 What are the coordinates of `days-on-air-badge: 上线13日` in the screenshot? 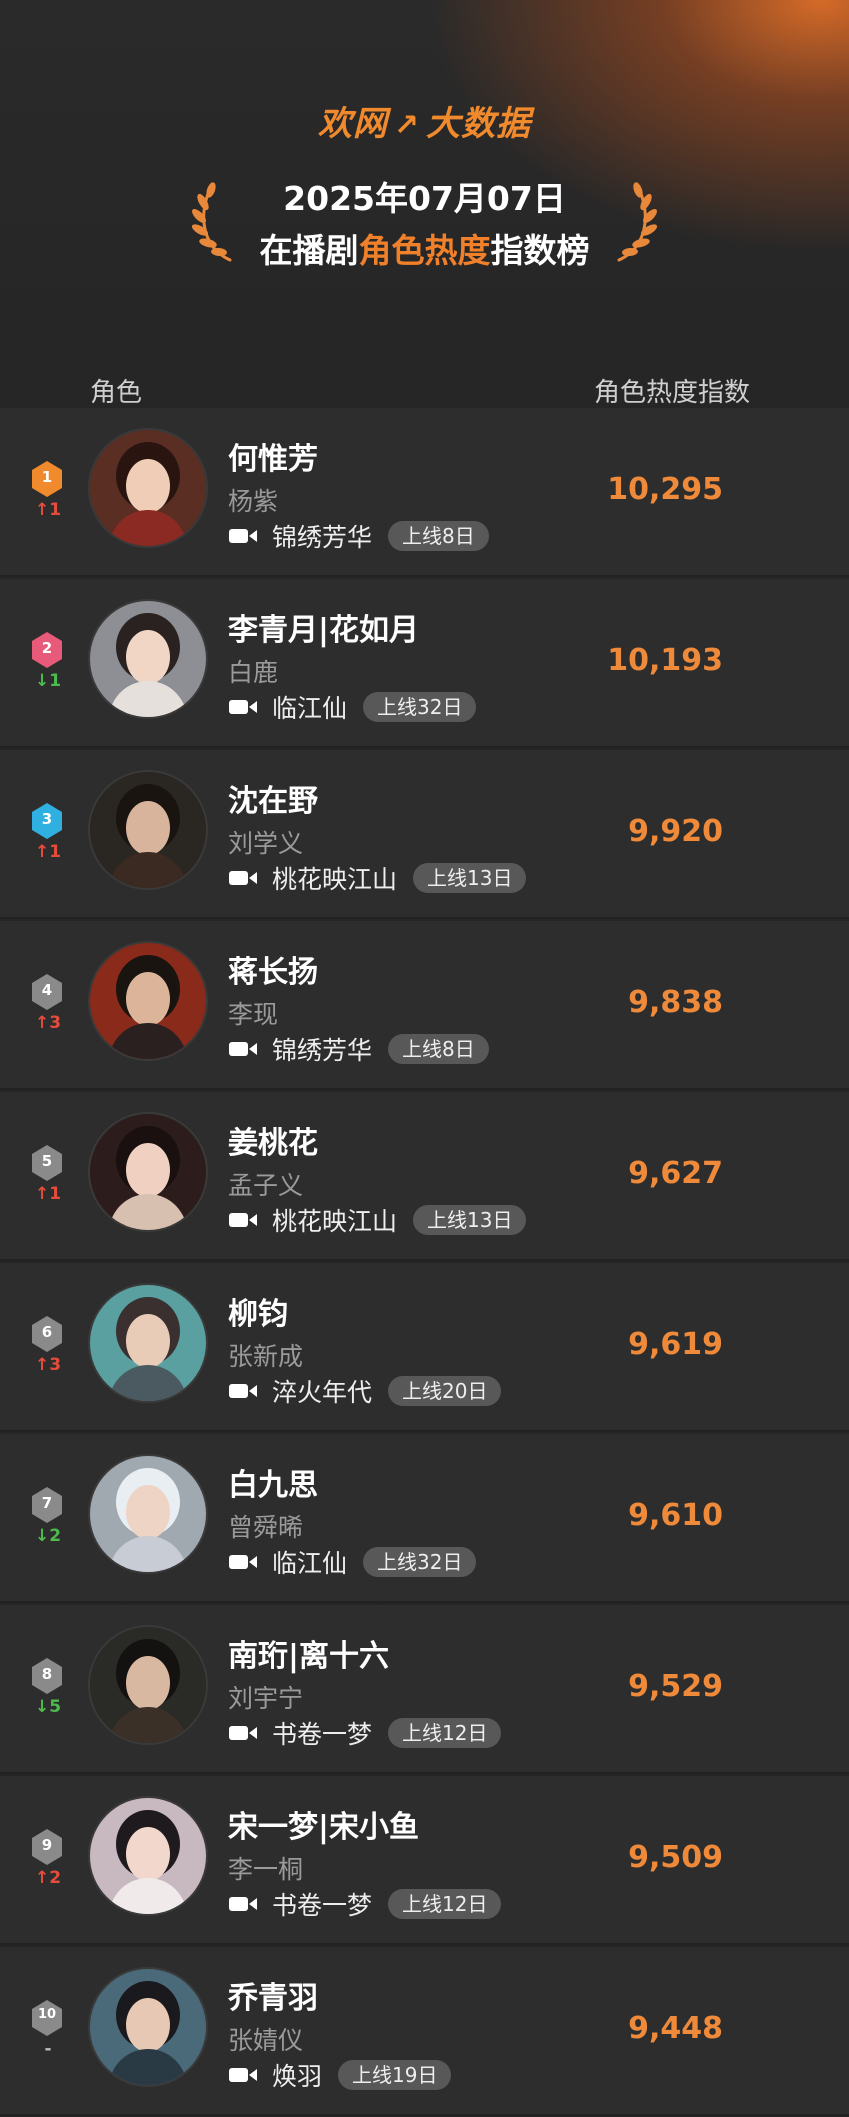 It's located at (470, 878).